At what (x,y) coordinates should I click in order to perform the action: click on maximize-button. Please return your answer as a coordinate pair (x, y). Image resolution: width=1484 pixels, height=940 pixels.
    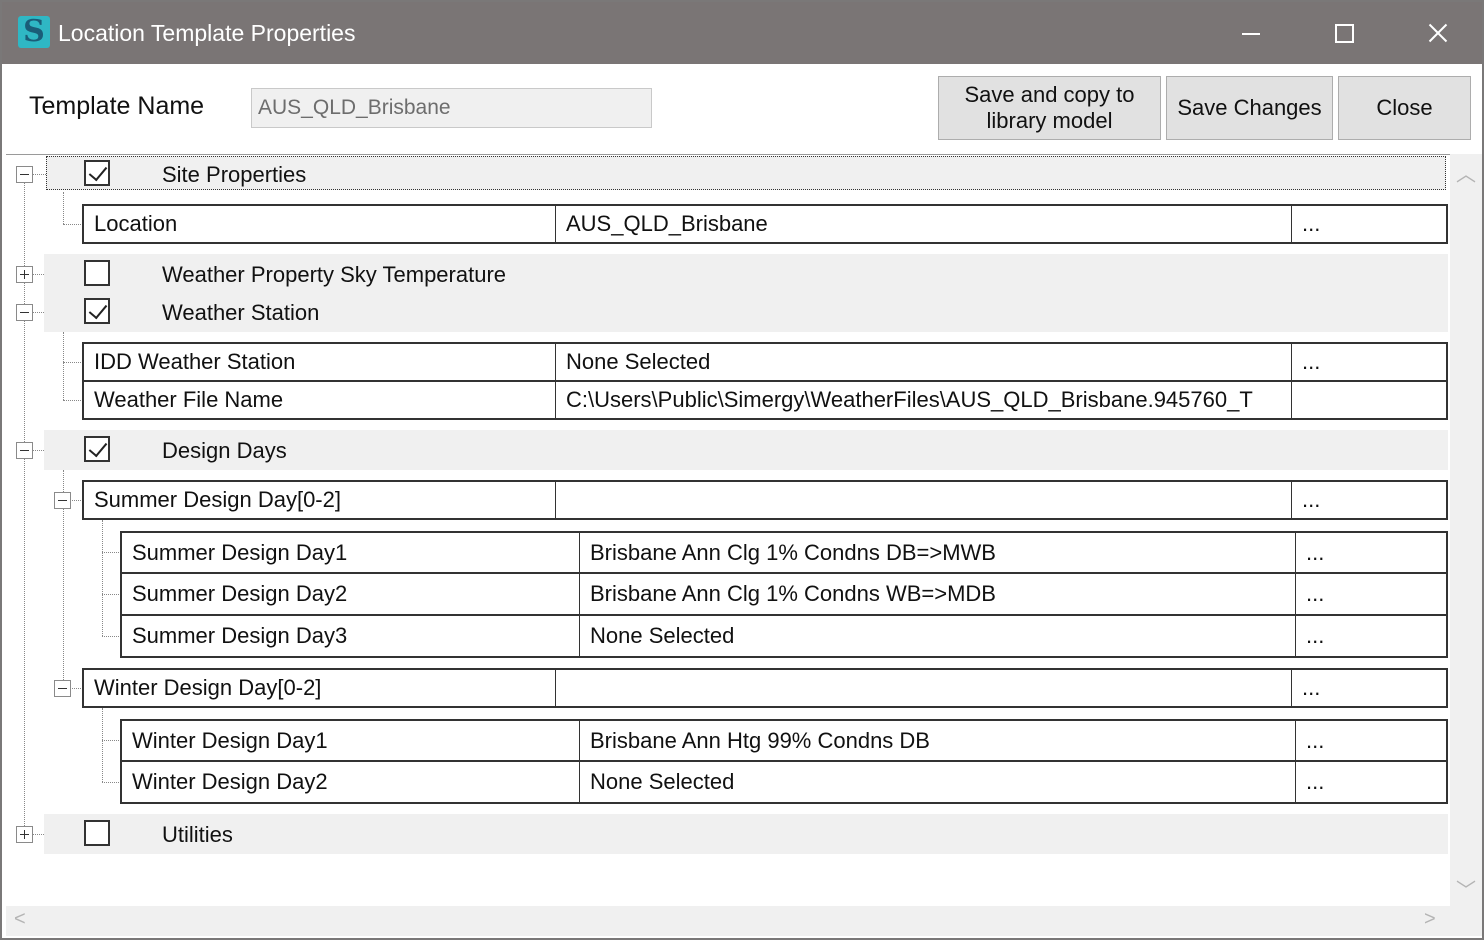
    Looking at the image, I should click on (1345, 33).